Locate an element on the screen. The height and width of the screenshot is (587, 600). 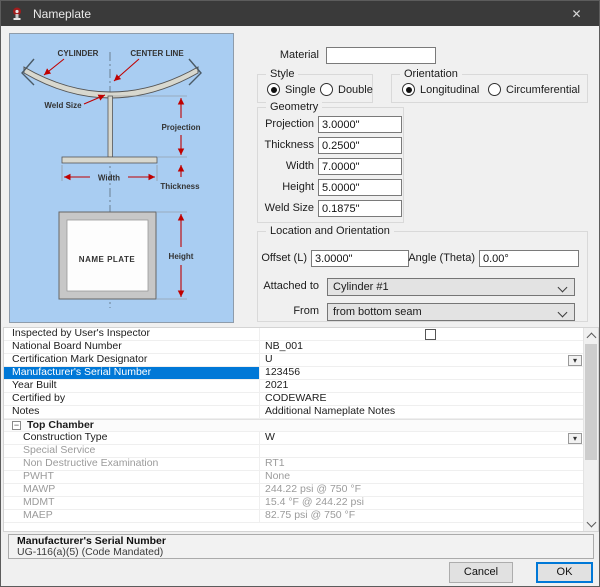
grid-row: Certified by CODEWARE is located at coordinates (293, 399).